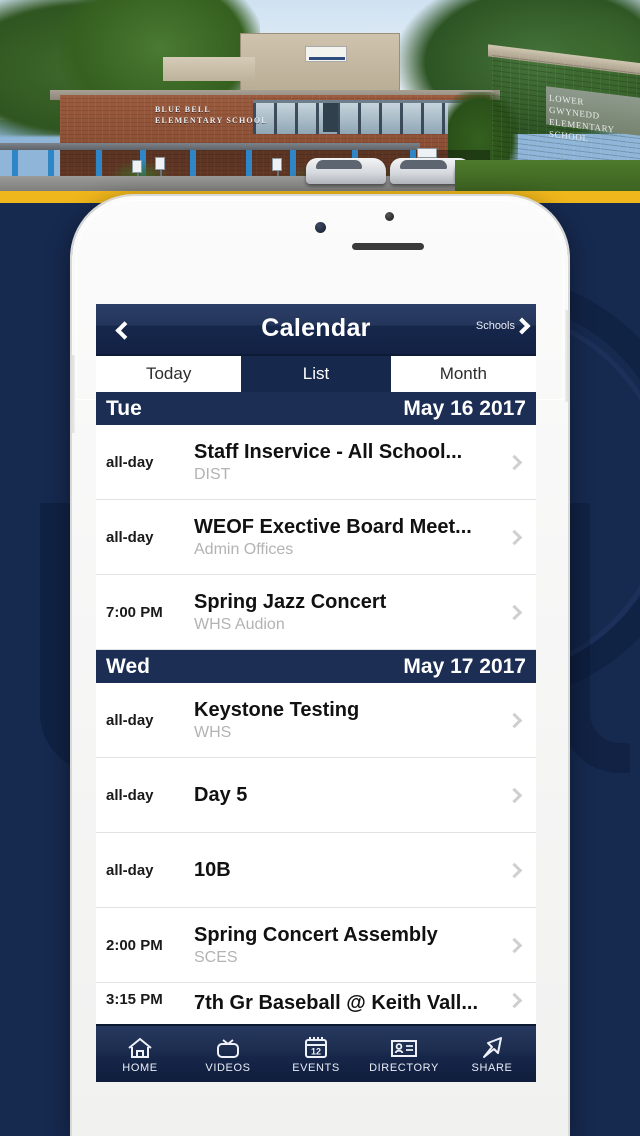 The height and width of the screenshot is (1136, 640). Describe the element at coordinates (124, 408) in the screenshot. I see `day-of-week: Tue` at that location.